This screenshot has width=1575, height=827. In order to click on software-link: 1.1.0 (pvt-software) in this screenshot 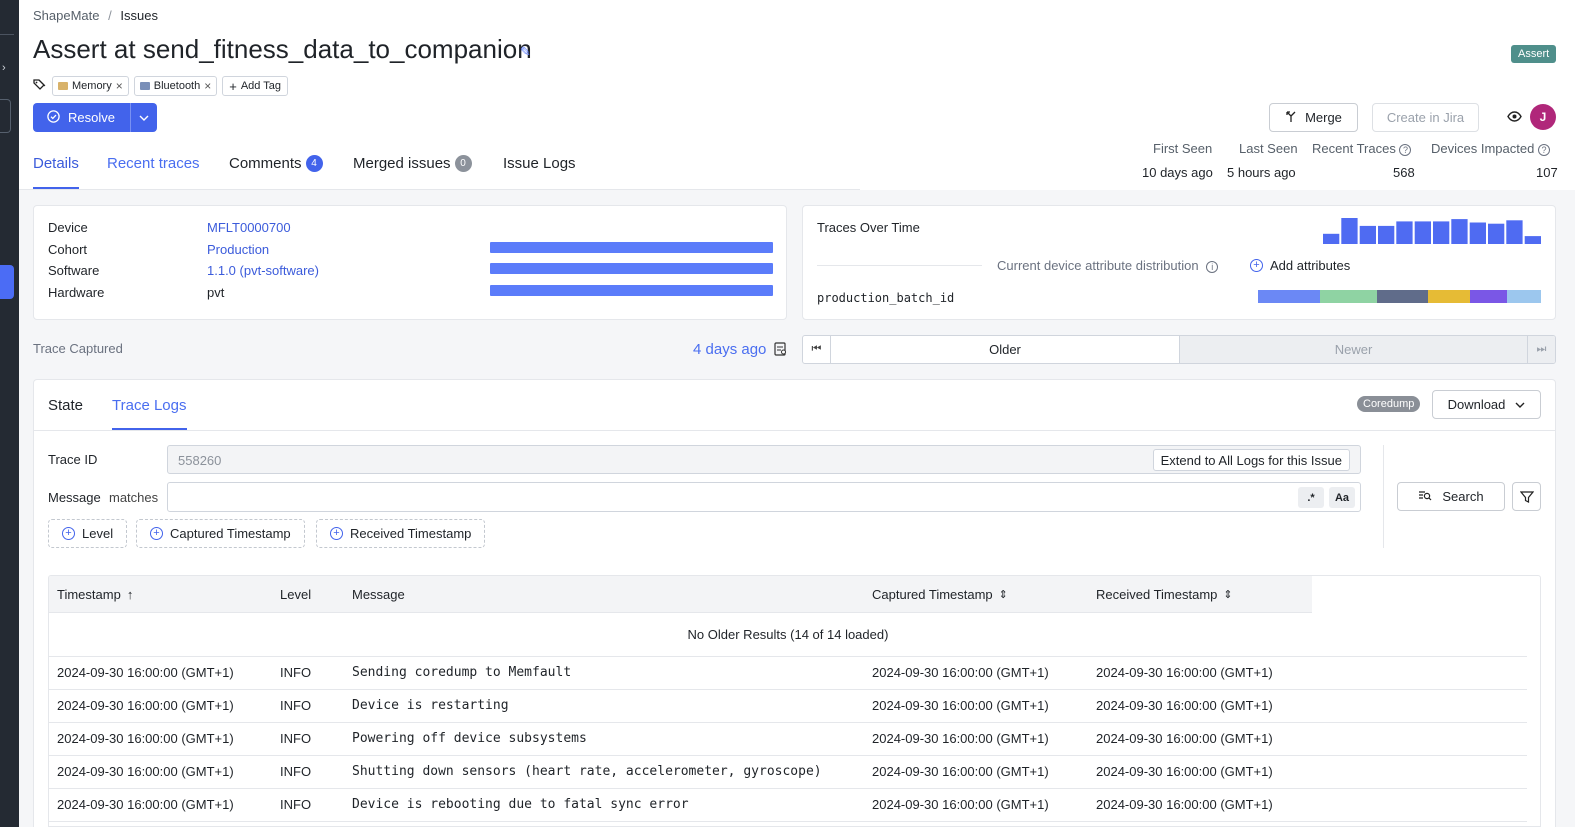, I will do `click(263, 270)`.